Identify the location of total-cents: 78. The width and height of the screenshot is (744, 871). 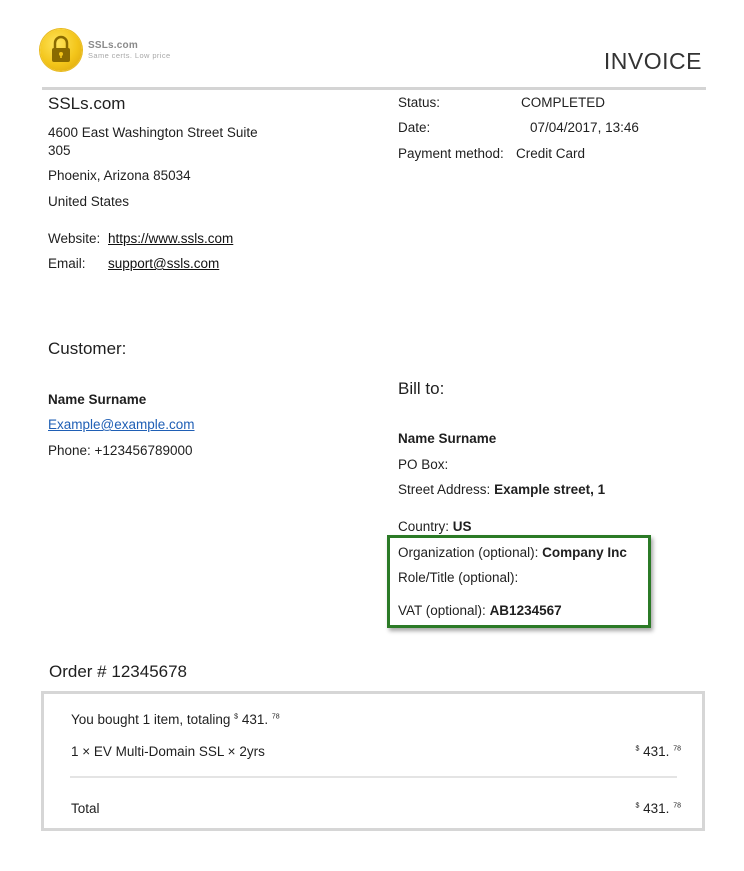
(677, 806).